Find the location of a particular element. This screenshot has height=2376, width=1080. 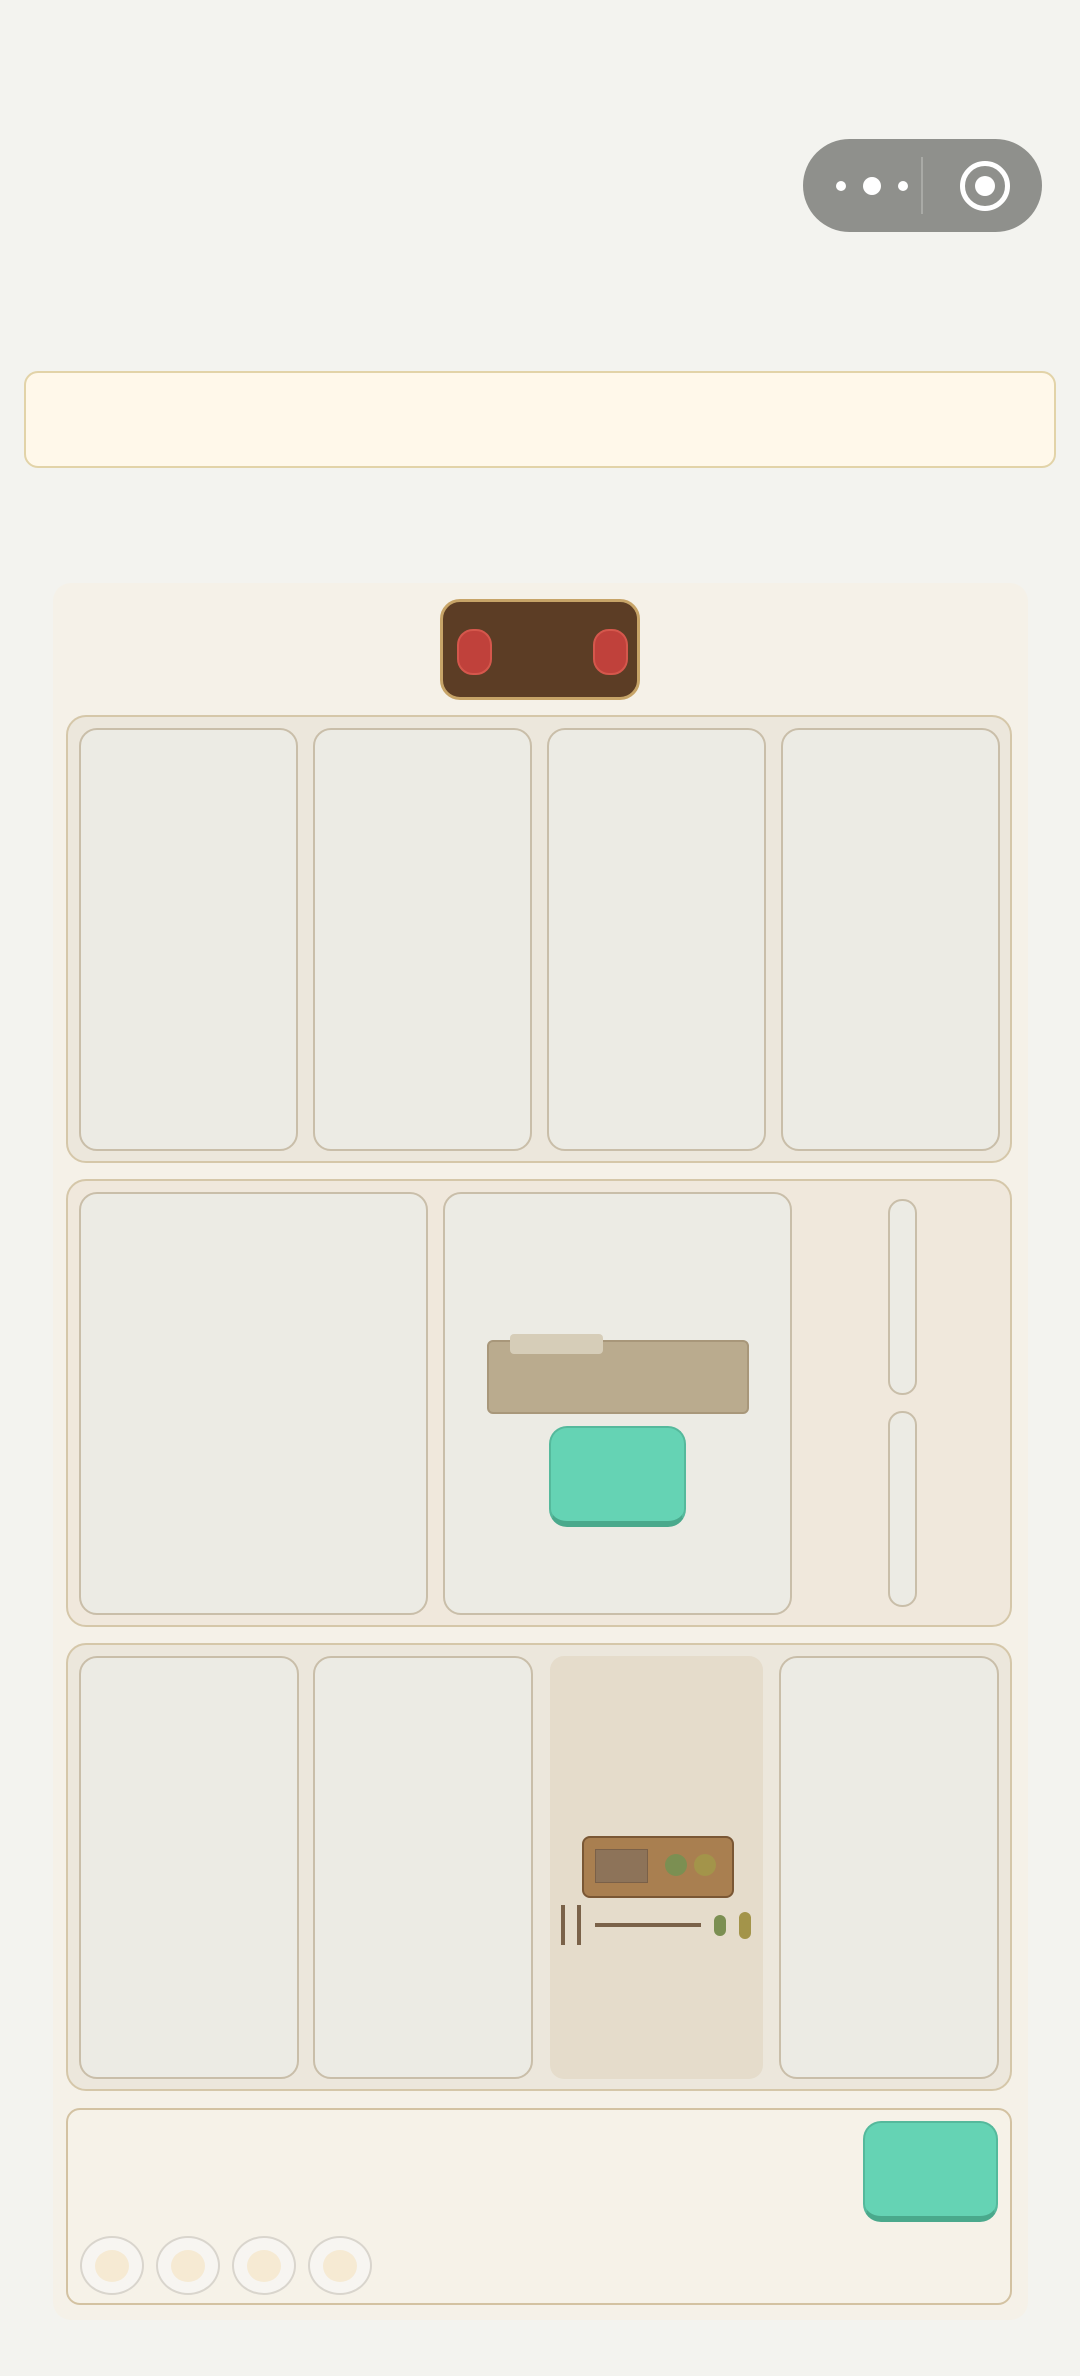

green-action-button is located at coordinates (930, 2171).